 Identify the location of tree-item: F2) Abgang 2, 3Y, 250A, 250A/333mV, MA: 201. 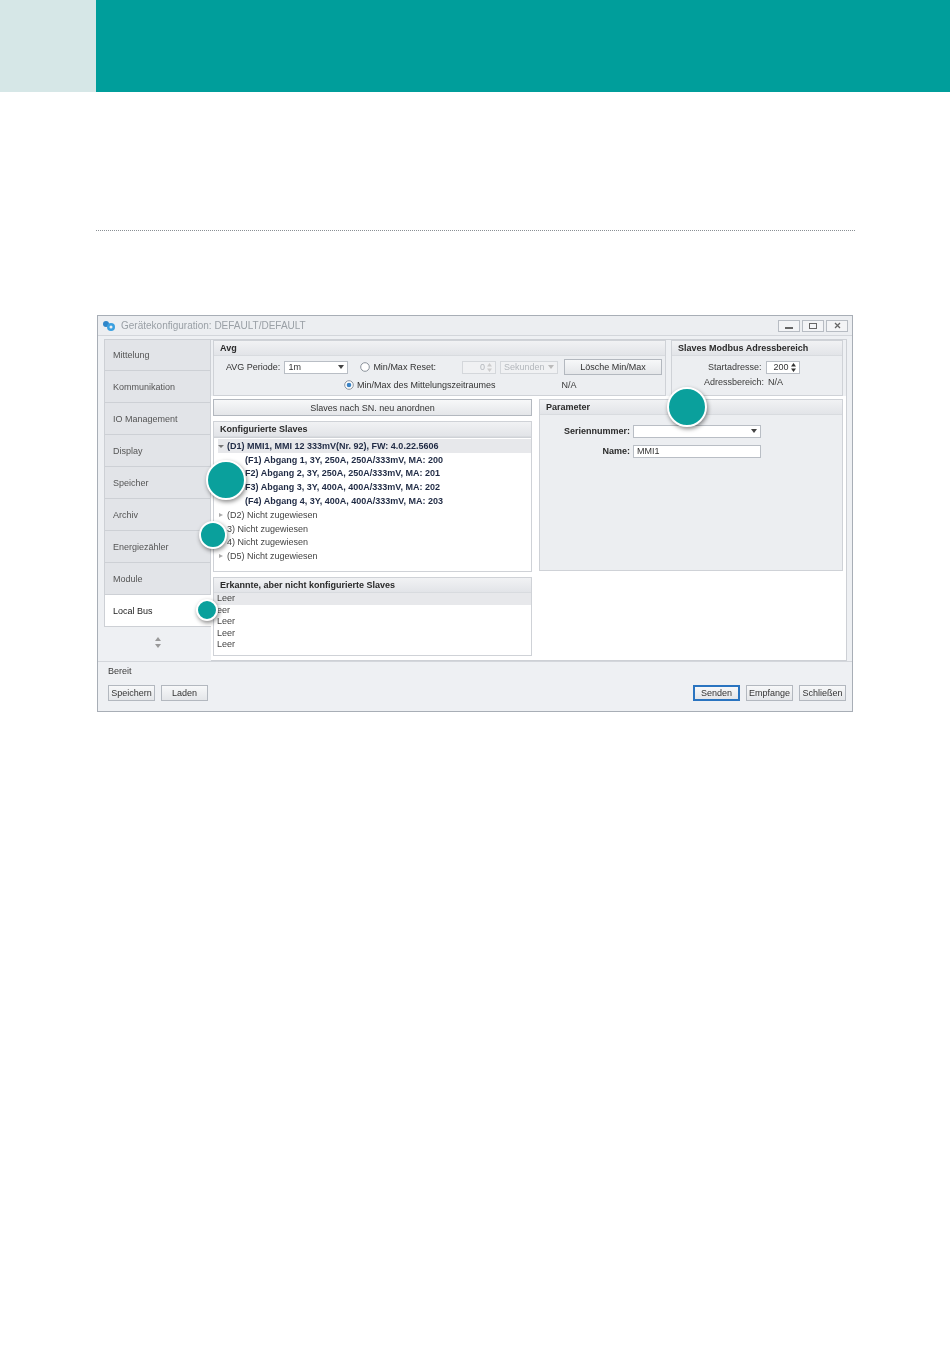
(388, 473).